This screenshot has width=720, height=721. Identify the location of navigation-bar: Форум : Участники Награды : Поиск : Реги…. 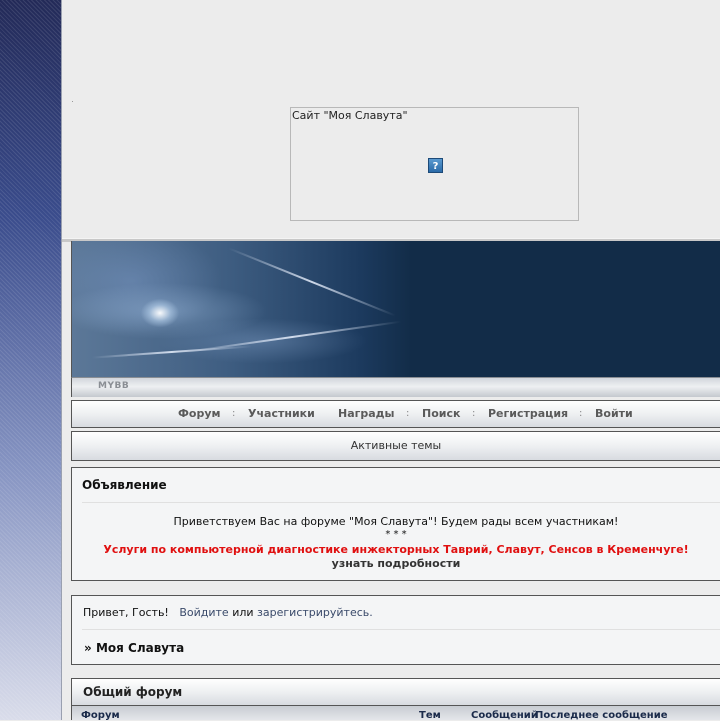
(395, 414).